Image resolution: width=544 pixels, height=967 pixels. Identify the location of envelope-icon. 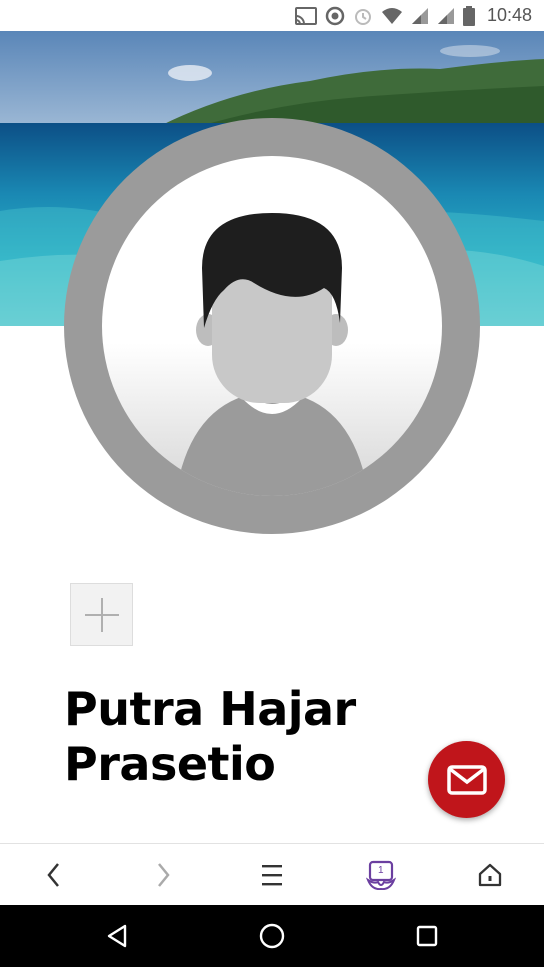
(466, 779).